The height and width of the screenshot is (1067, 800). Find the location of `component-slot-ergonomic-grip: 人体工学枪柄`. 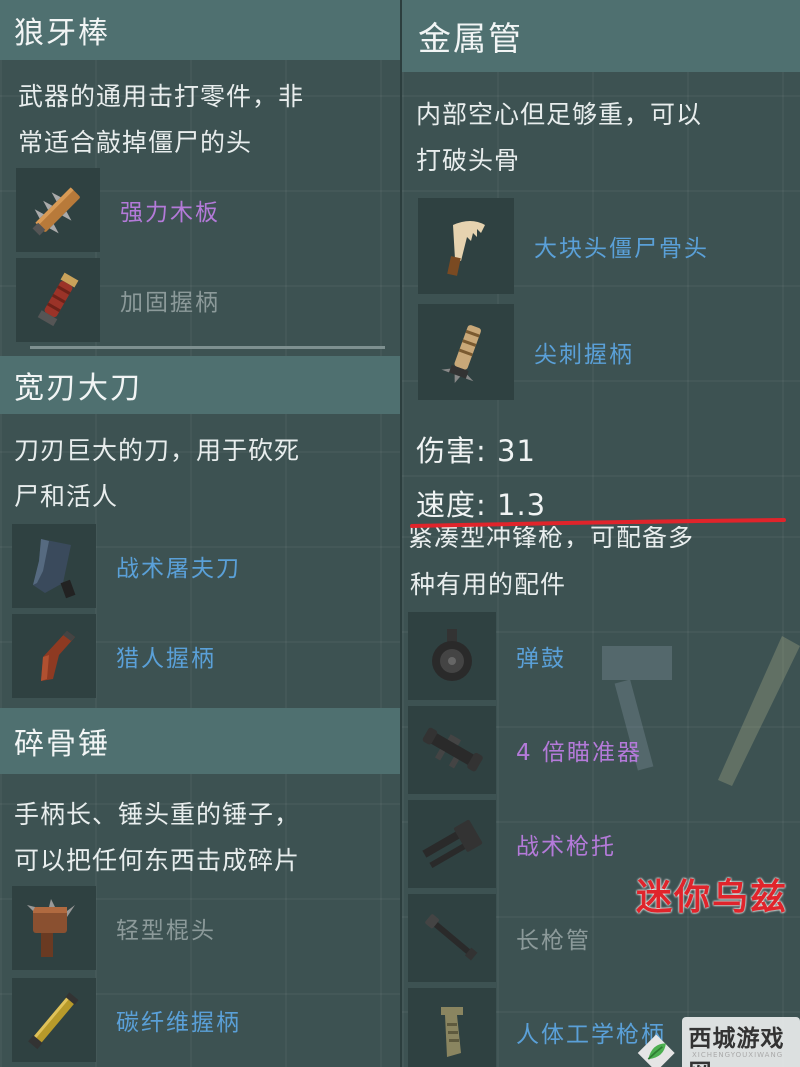

component-slot-ergonomic-grip: 人体工学枪柄 is located at coordinates (537, 1027).